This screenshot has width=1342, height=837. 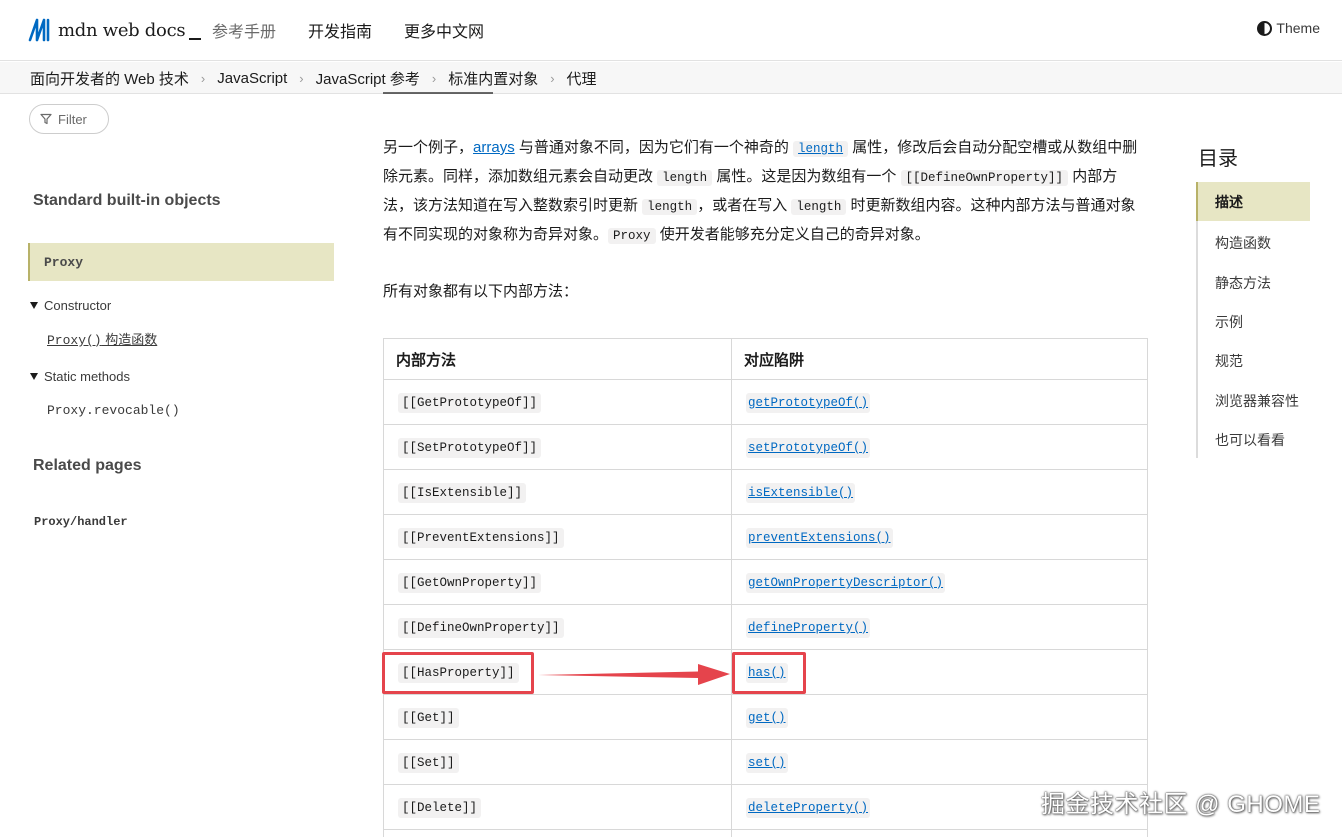 What do you see at coordinates (244, 30) in the screenshot?
I see `nav-reference: 参考手册` at bounding box center [244, 30].